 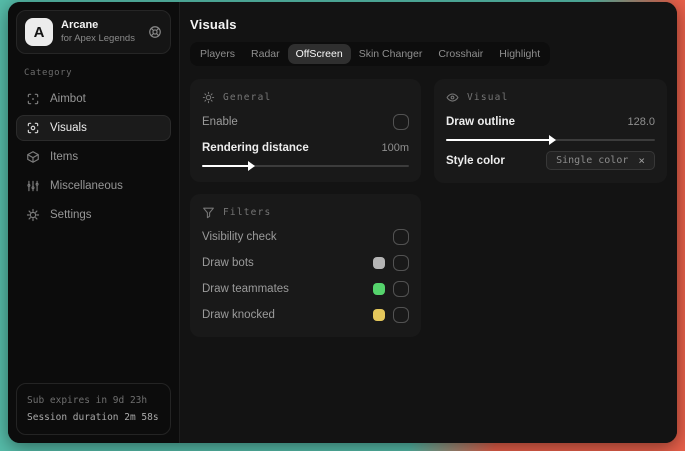 What do you see at coordinates (93, 417) in the screenshot?
I see `session-duration-text: Session duration 2m 58s` at bounding box center [93, 417].